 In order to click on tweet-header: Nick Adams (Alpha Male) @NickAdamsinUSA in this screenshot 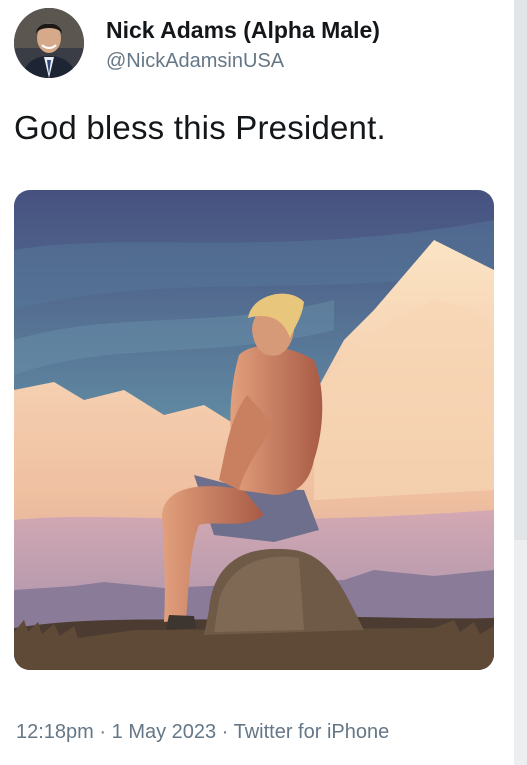, I will do `click(254, 44)`.